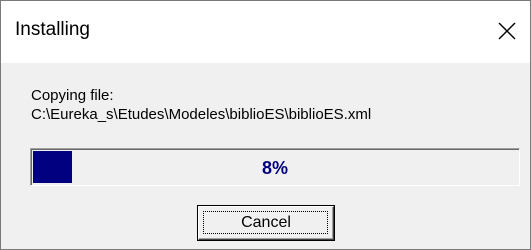  I want to click on close-button, so click(507, 32).